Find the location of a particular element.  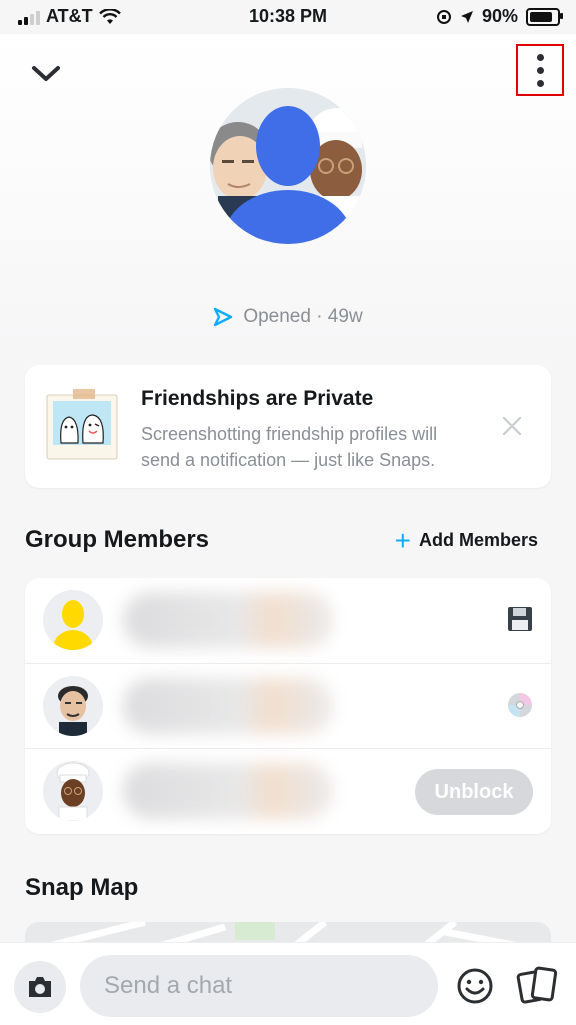

notice-title: Friendships are Private is located at coordinates (257, 398).